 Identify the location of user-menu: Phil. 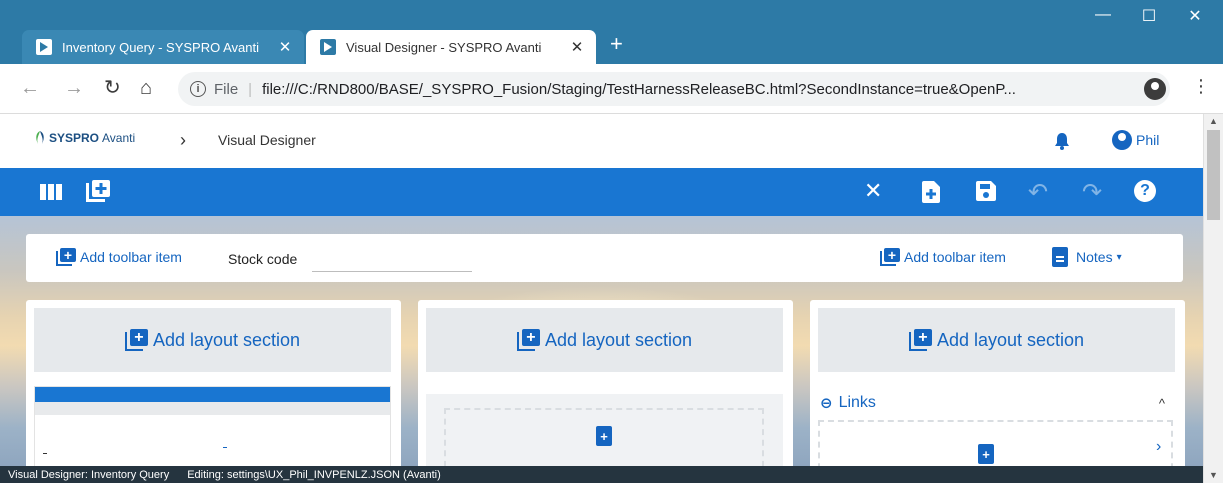
(1135, 140).